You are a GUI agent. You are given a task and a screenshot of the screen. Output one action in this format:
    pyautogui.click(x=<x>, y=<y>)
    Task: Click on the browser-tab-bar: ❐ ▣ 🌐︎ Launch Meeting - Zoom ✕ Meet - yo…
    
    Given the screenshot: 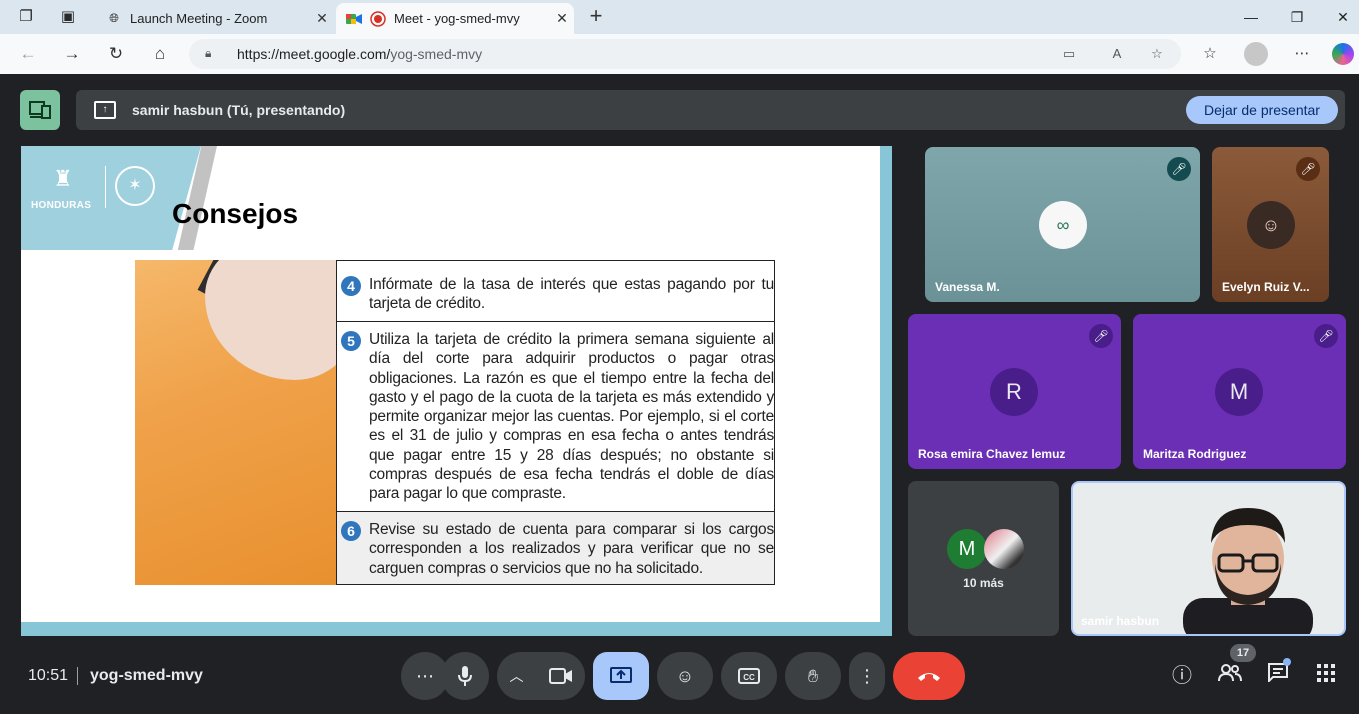 What is the action you would take?
    pyautogui.click(x=679, y=17)
    